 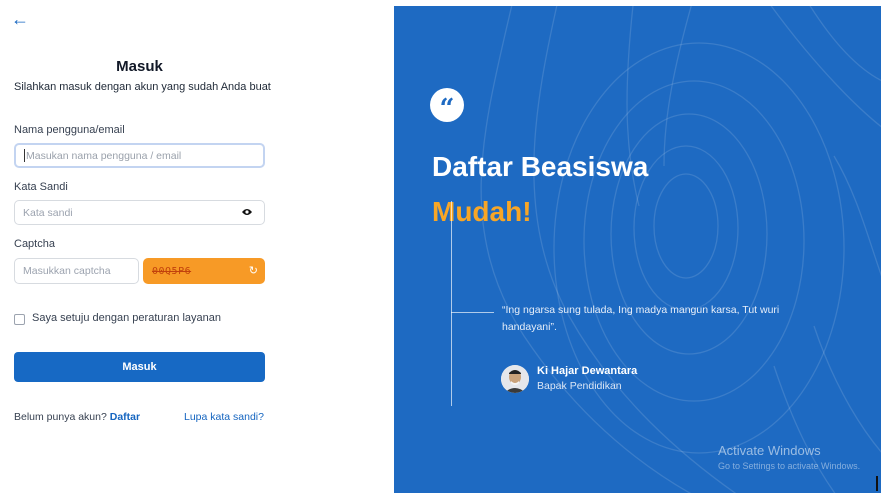 I want to click on login-button: Masuk, so click(x=139, y=367).